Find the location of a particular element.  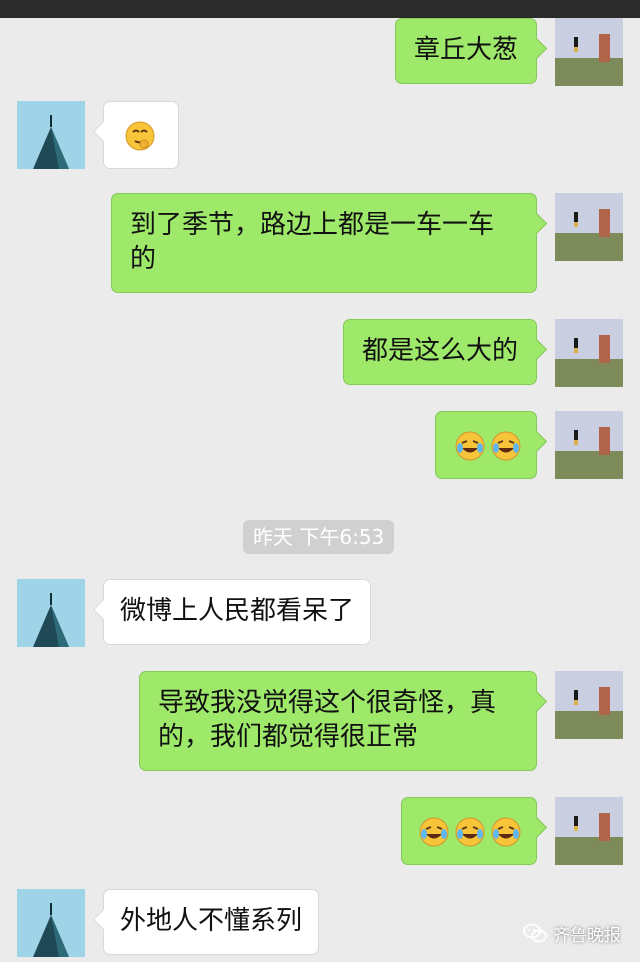

message-text: 章丘大葱 is located at coordinates (465, 50).